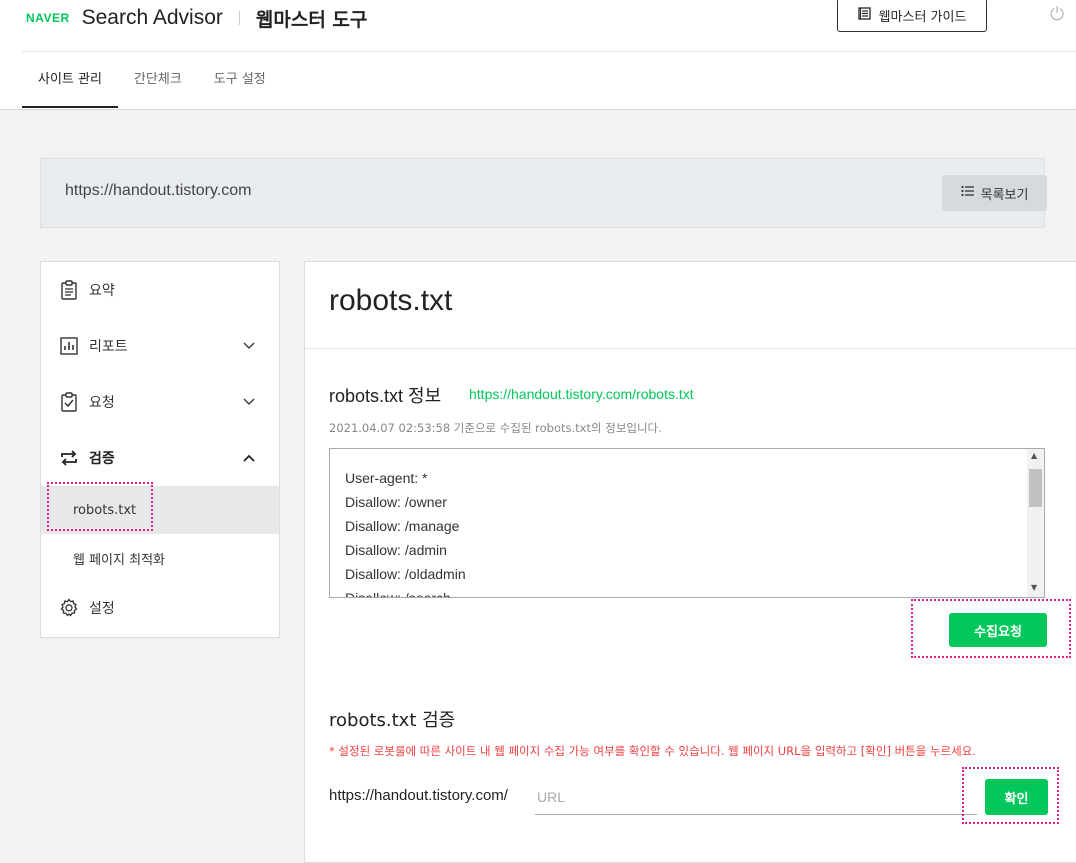  What do you see at coordinates (108, 347) in the screenshot?
I see `sidebar-item-label: 리포트` at bounding box center [108, 347].